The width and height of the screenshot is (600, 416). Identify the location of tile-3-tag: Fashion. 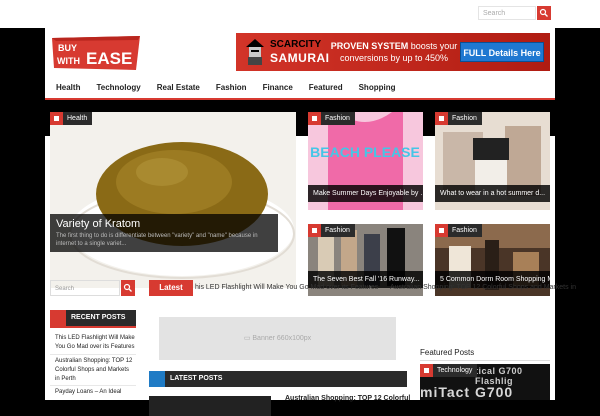
(331, 230).